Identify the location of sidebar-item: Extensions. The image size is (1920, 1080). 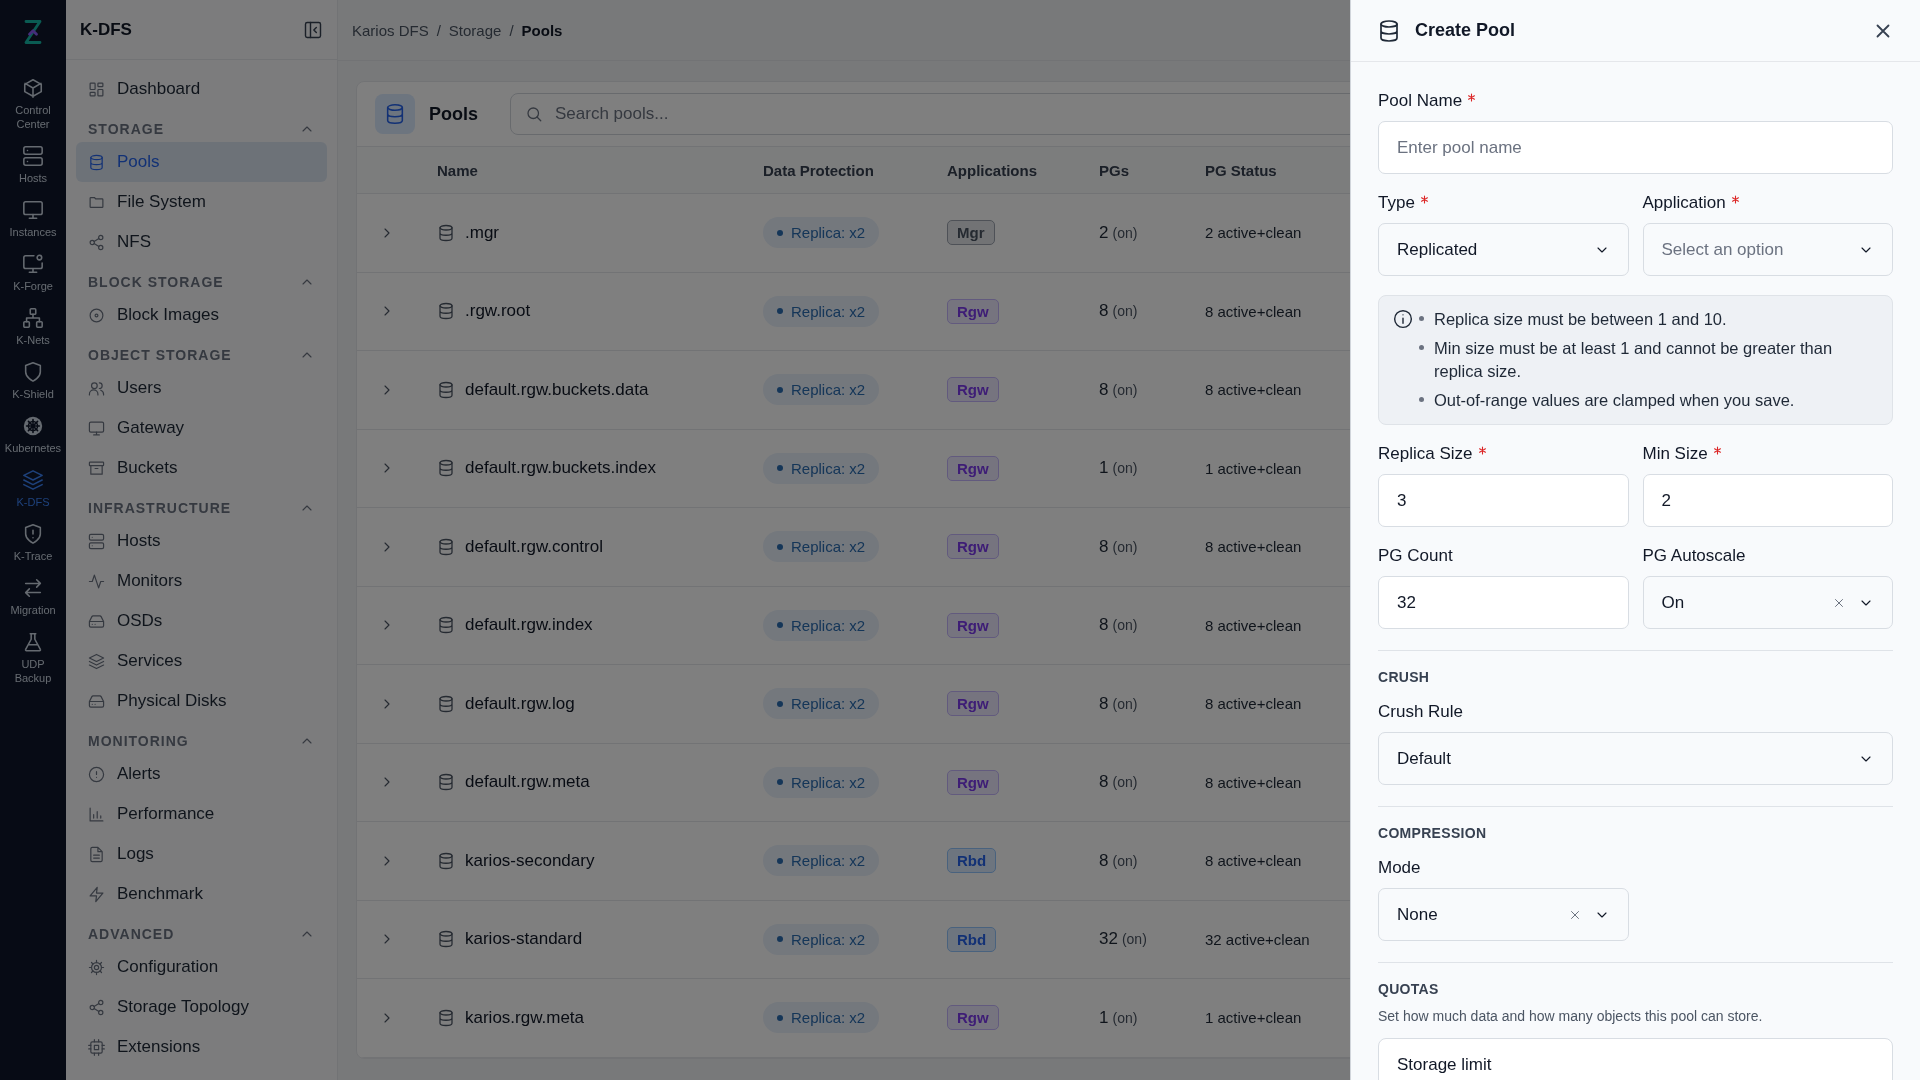
(201, 1047).